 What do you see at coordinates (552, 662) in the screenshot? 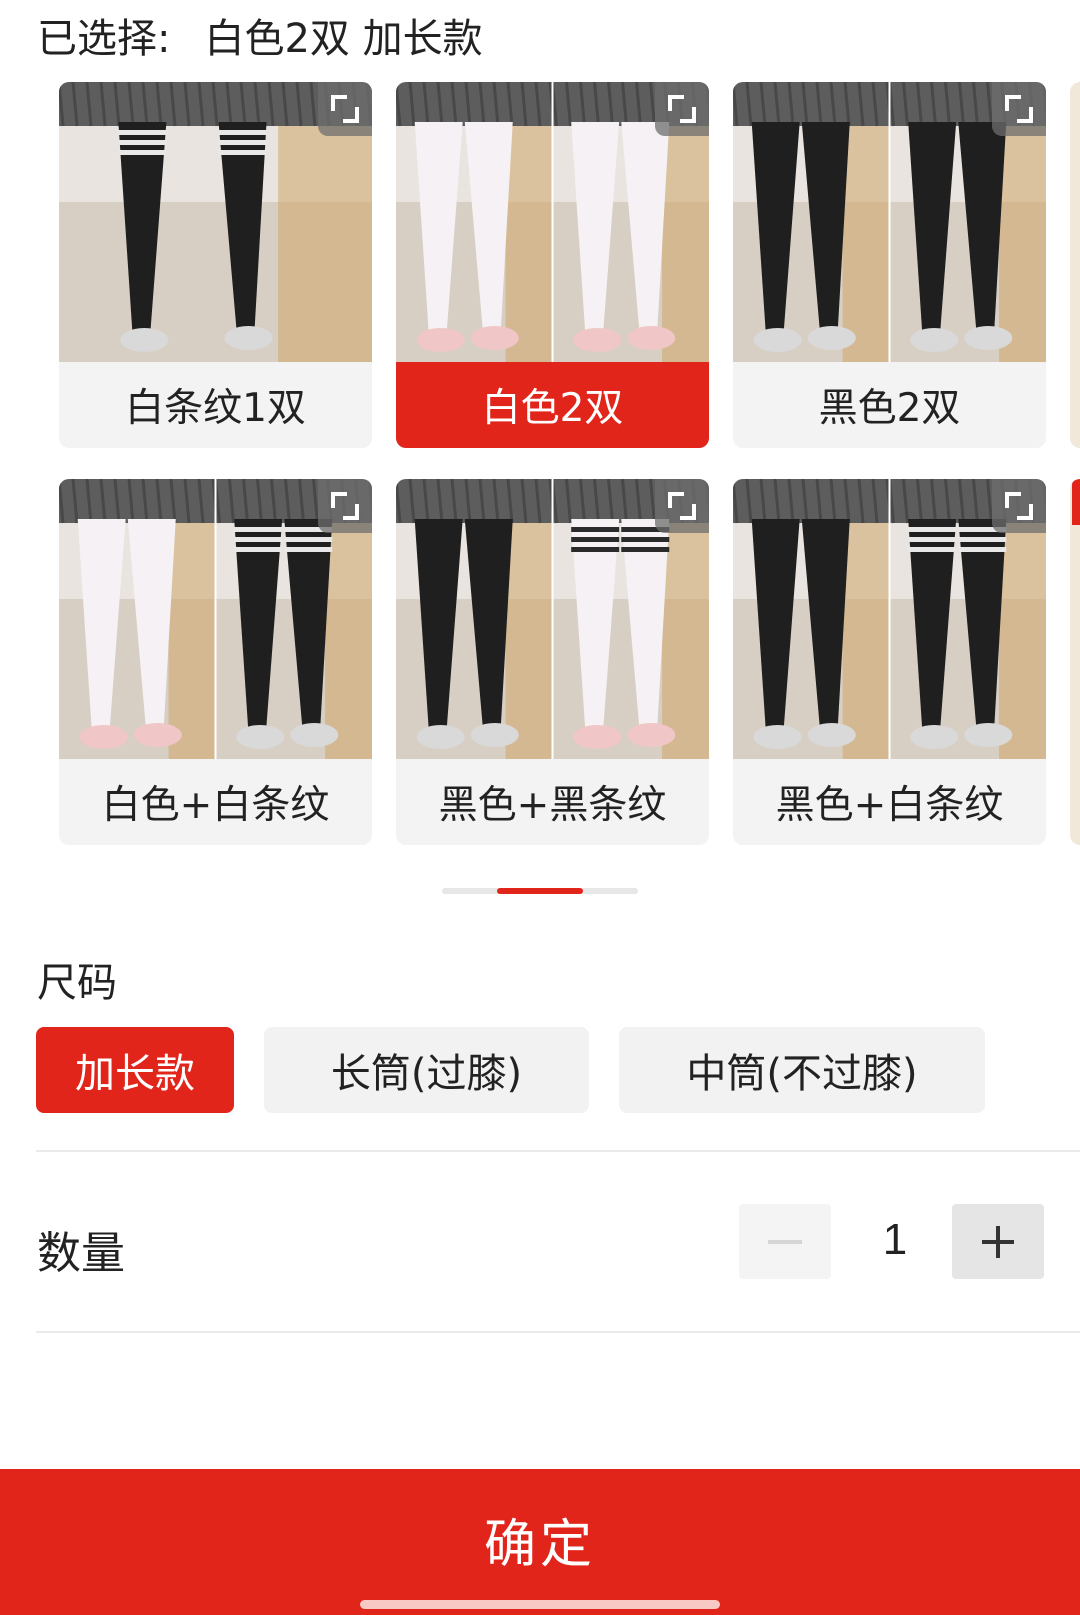
I see `variant-card: 黑色+黑条纹` at bounding box center [552, 662].